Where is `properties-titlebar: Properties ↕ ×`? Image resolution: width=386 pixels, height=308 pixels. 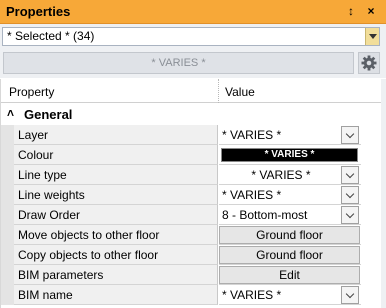
properties-titlebar: Properties ↕ × is located at coordinates (193, 12).